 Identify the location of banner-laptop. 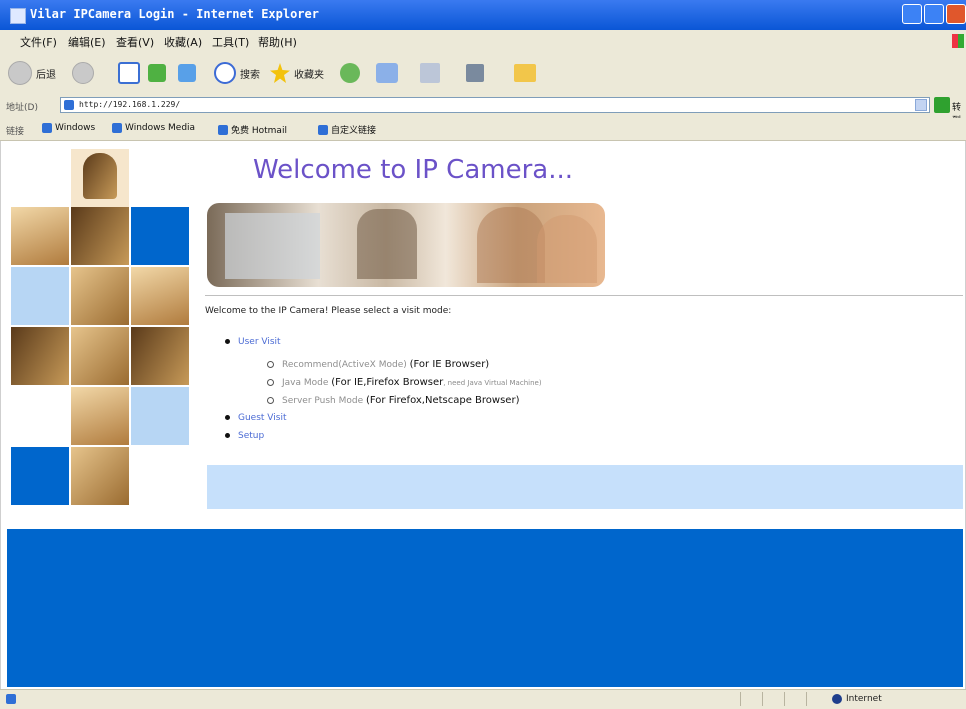
(272, 246).